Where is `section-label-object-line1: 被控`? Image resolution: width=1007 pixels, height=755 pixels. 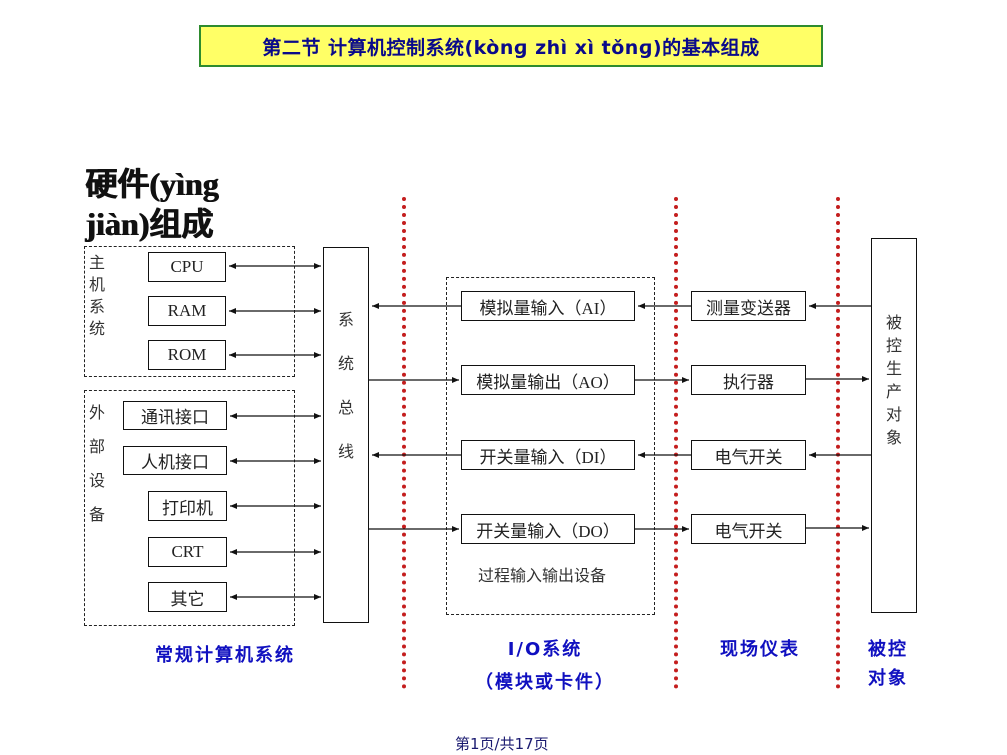 section-label-object-line1: 被控 is located at coordinates (888, 649).